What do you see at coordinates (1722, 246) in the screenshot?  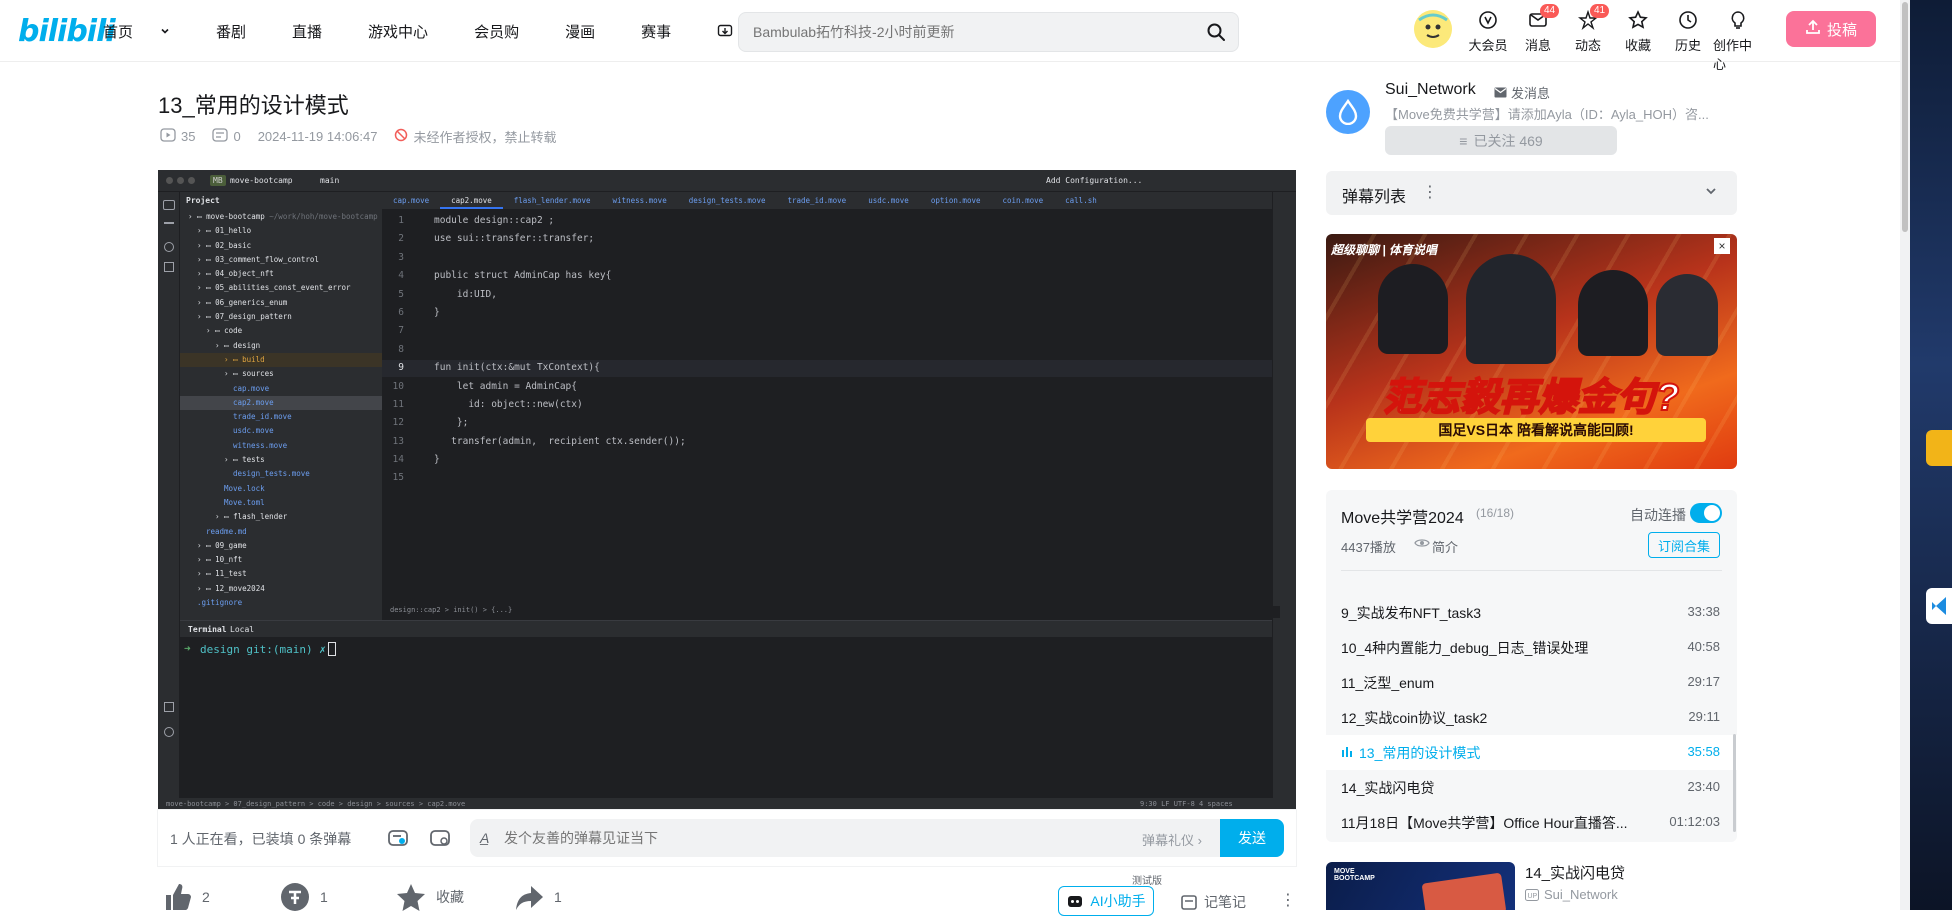 I see `ad-close-icon: ×` at bounding box center [1722, 246].